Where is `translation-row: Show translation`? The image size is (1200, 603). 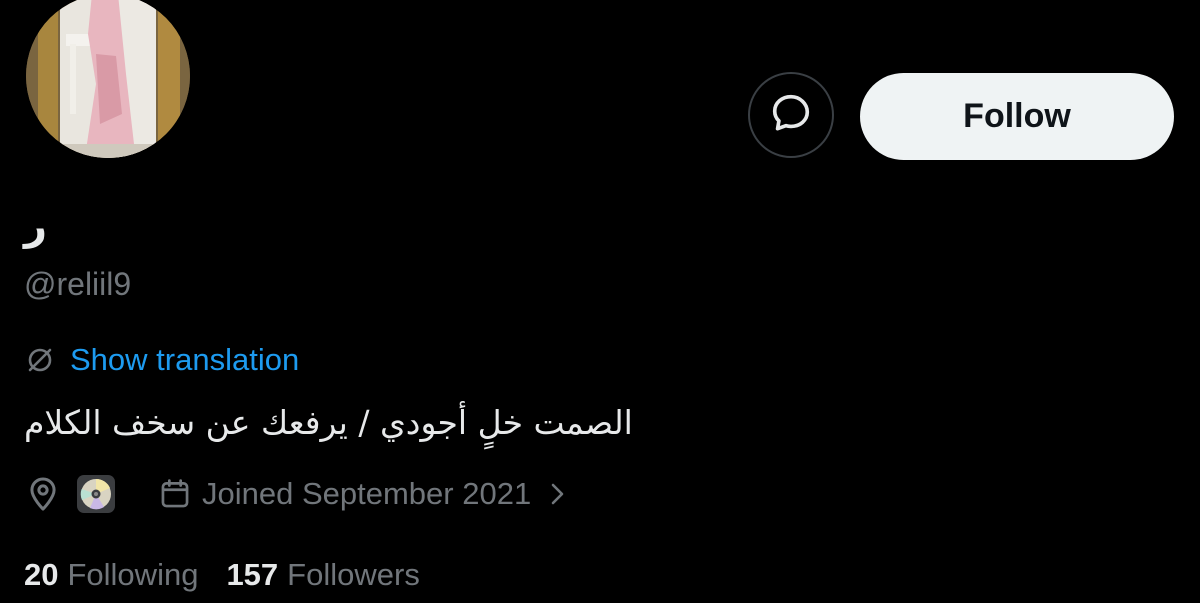 translation-row: Show translation is located at coordinates (161, 360).